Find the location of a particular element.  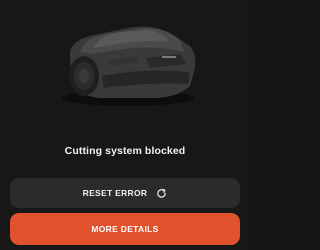

more-details-label: MORE DETAILS is located at coordinates (125, 229).